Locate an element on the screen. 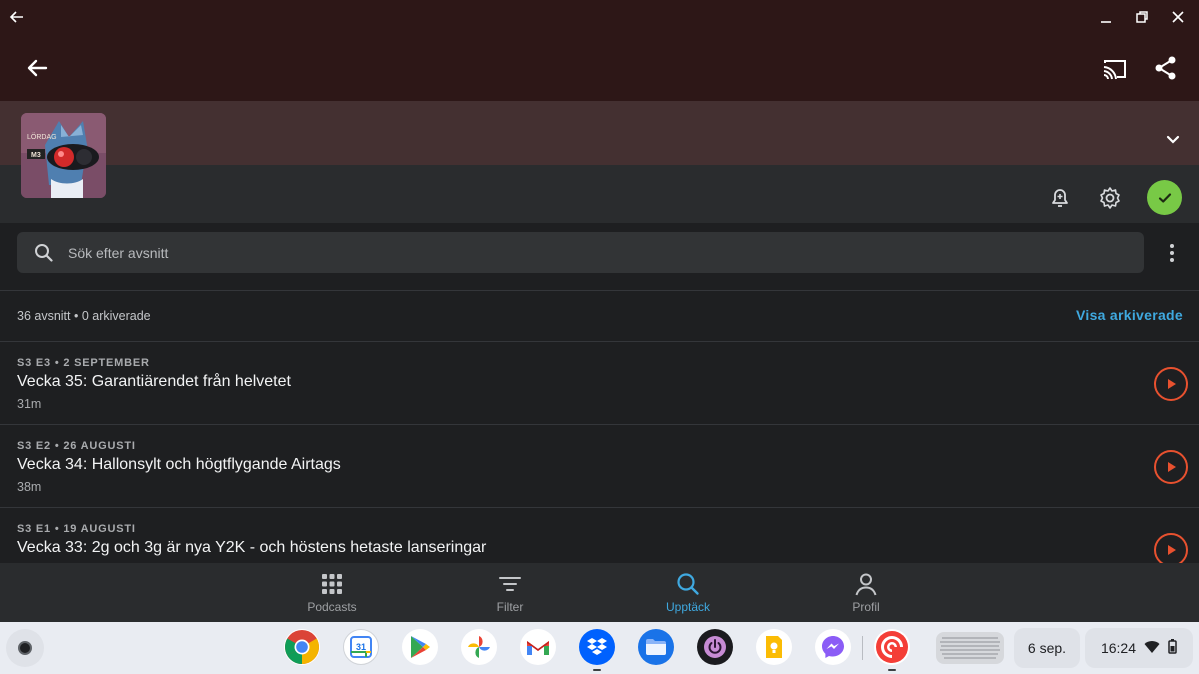 This screenshot has width=1199, height=674. podcast-header-band is located at coordinates (599, 133).